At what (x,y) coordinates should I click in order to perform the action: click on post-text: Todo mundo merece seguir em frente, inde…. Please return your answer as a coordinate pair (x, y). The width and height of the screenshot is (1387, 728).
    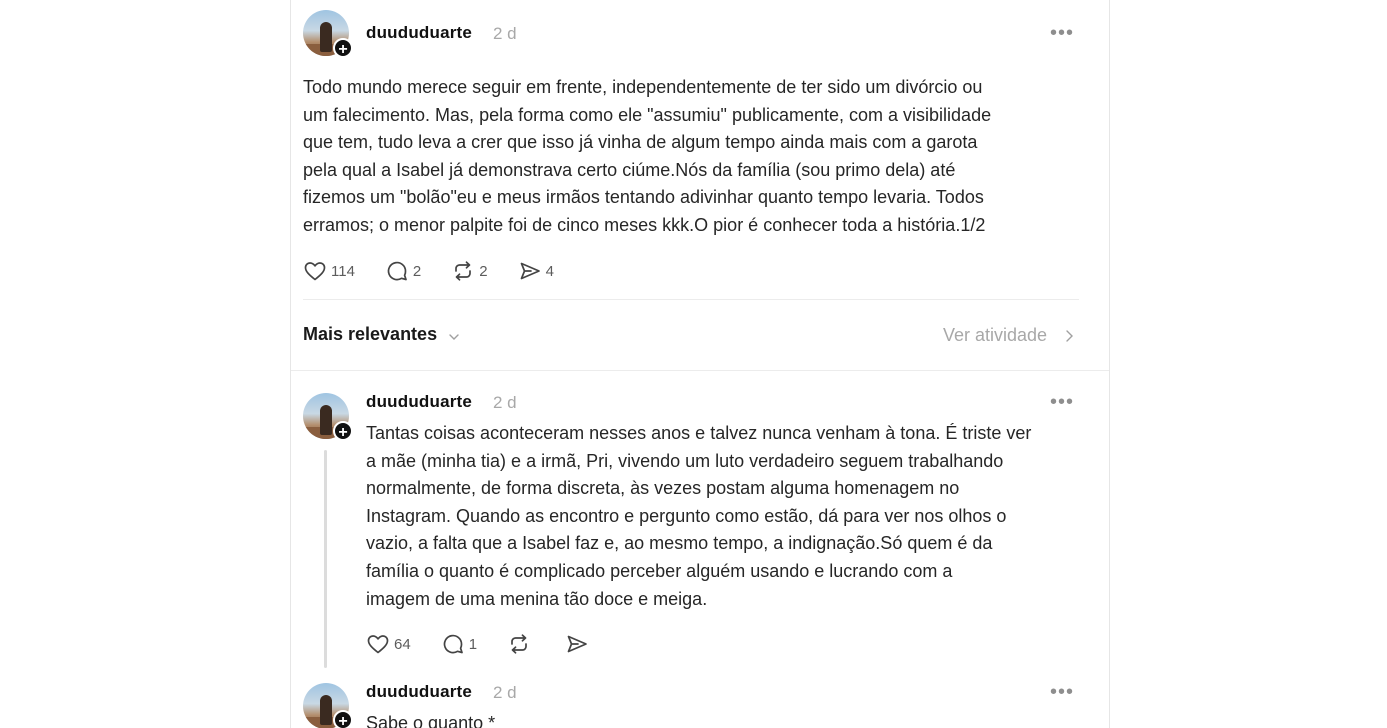
    Looking at the image, I should click on (647, 156).